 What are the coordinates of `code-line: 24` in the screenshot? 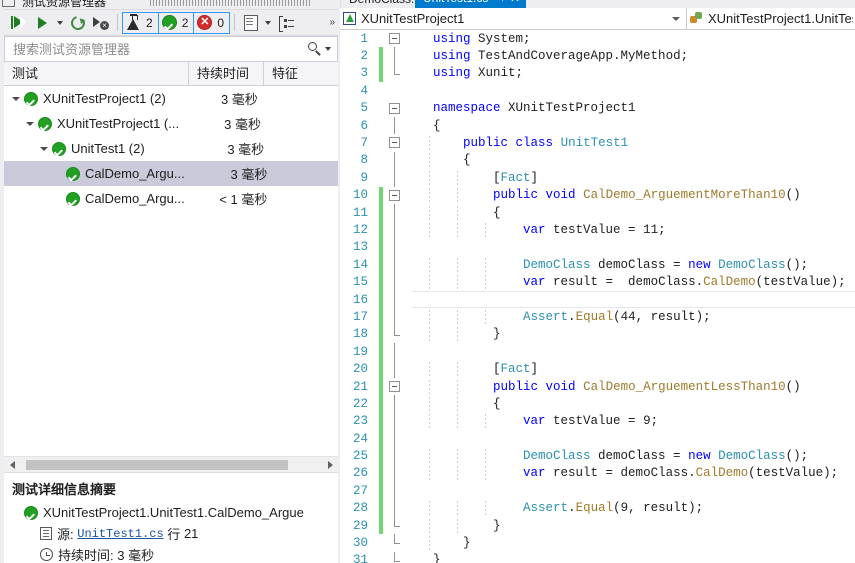 It's located at (597, 438).